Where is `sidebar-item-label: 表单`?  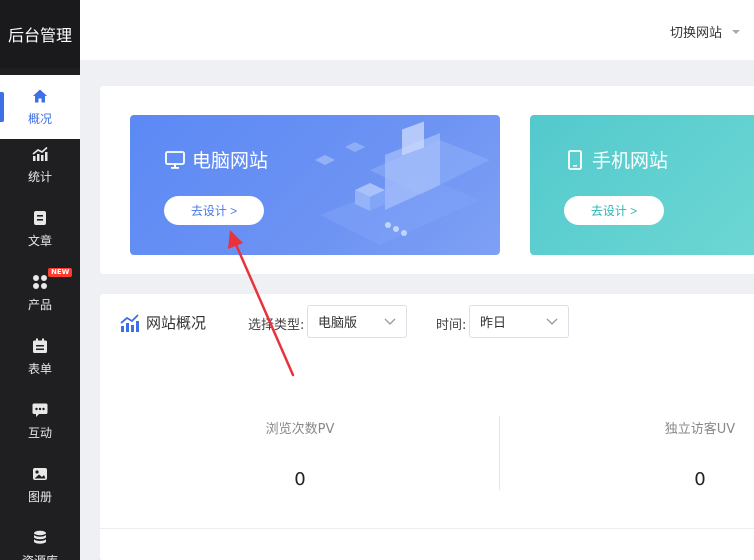
sidebar-item-label: 表单 is located at coordinates (39, 369).